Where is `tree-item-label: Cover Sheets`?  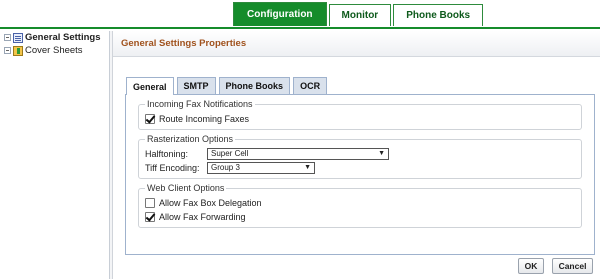 tree-item-label: Cover Sheets is located at coordinates (54, 50).